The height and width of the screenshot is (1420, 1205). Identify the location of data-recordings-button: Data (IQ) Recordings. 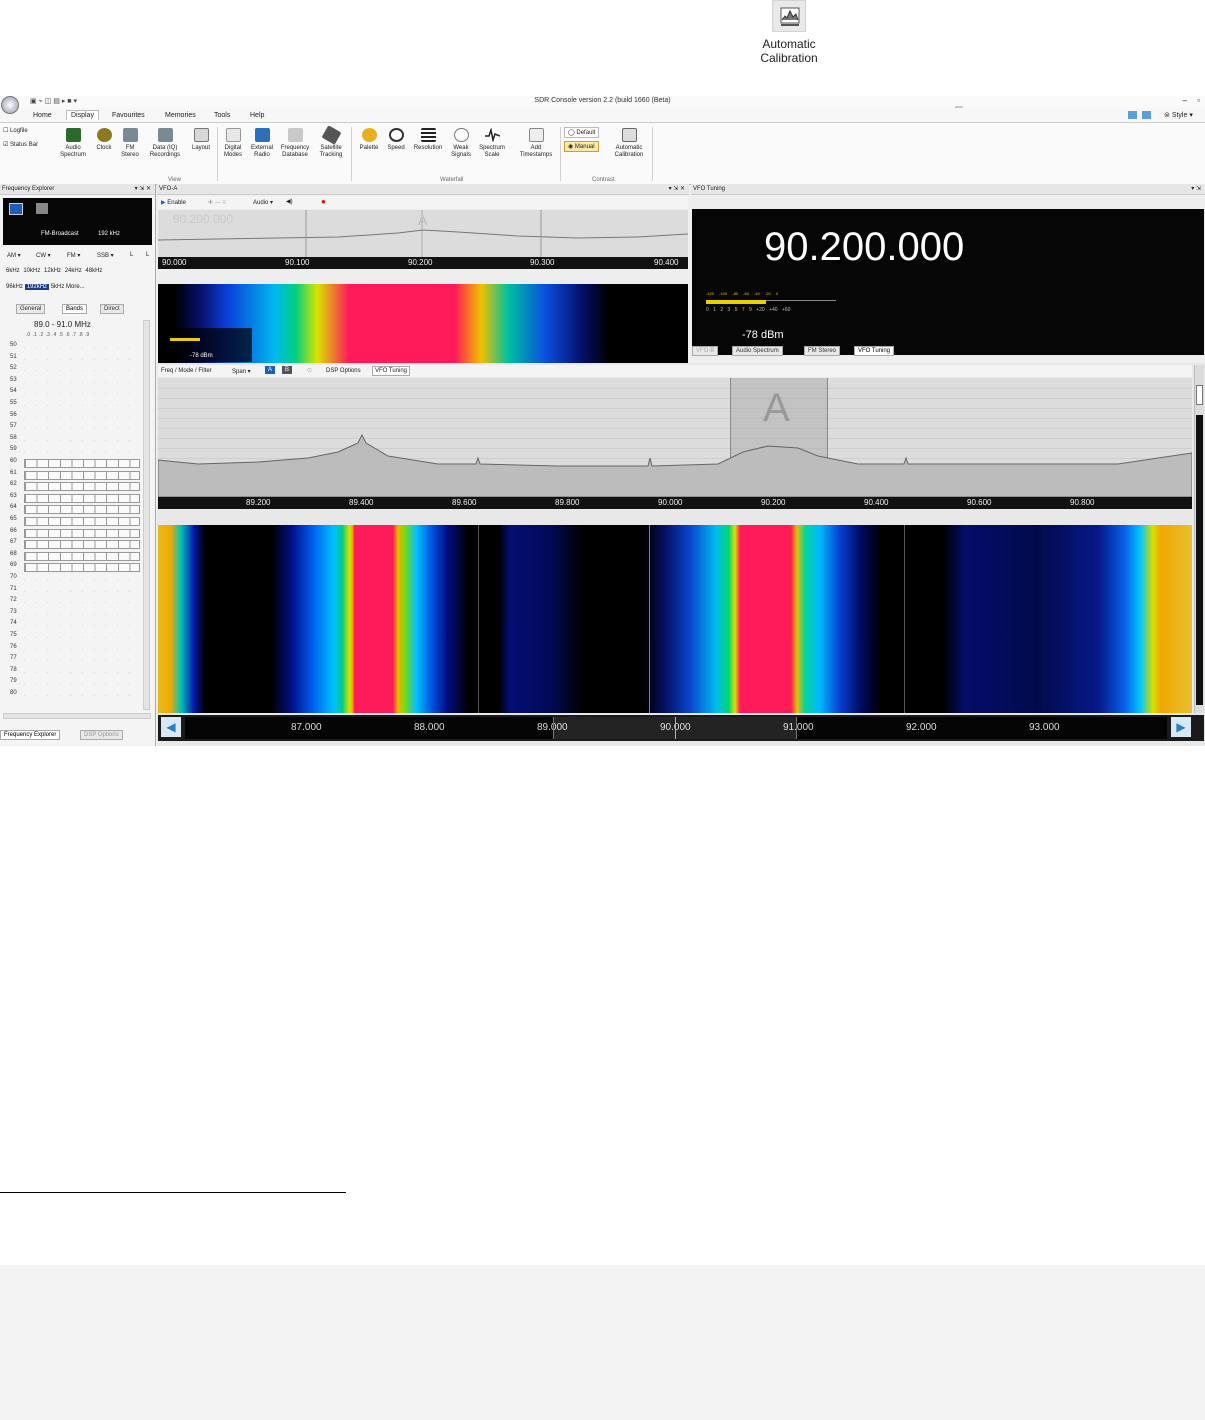
(165, 143).